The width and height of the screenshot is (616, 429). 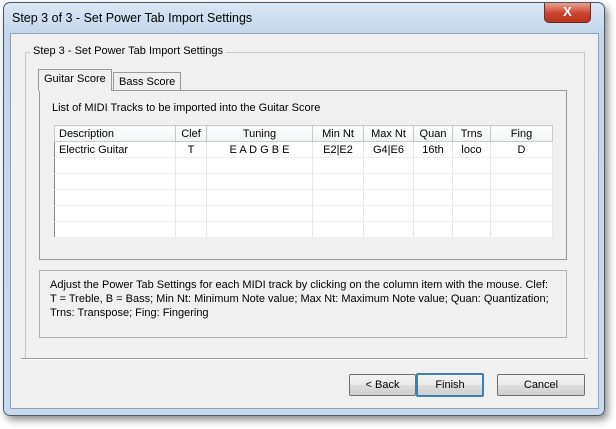 I want to click on close-button: X, so click(x=567, y=13).